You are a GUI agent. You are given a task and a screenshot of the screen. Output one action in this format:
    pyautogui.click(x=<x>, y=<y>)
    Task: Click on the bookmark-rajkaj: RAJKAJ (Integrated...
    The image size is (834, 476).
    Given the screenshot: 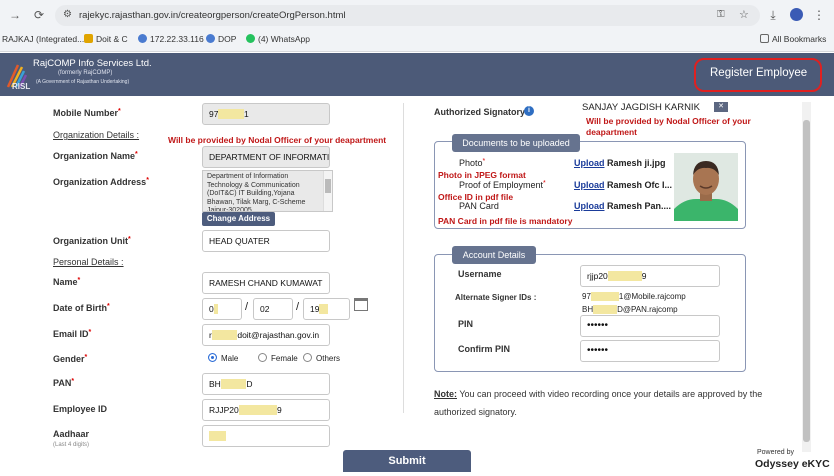 What is the action you would take?
    pyautogui.click(x=43, y=39)
    